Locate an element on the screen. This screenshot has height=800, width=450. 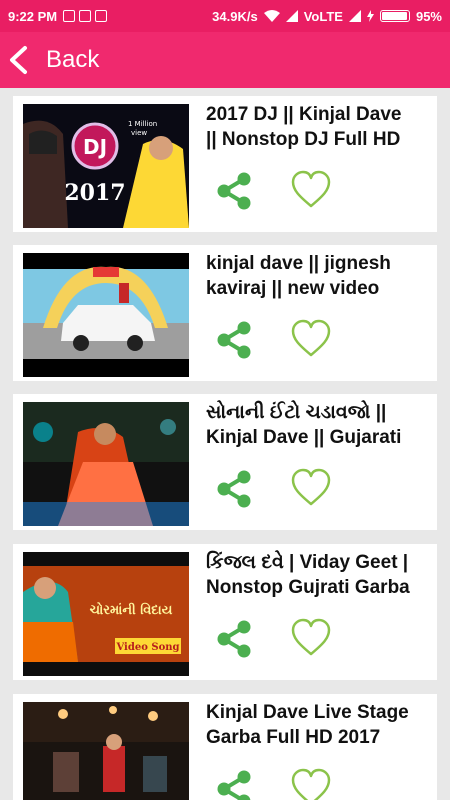
thumb-text: view is located at coordinates (139, 133).